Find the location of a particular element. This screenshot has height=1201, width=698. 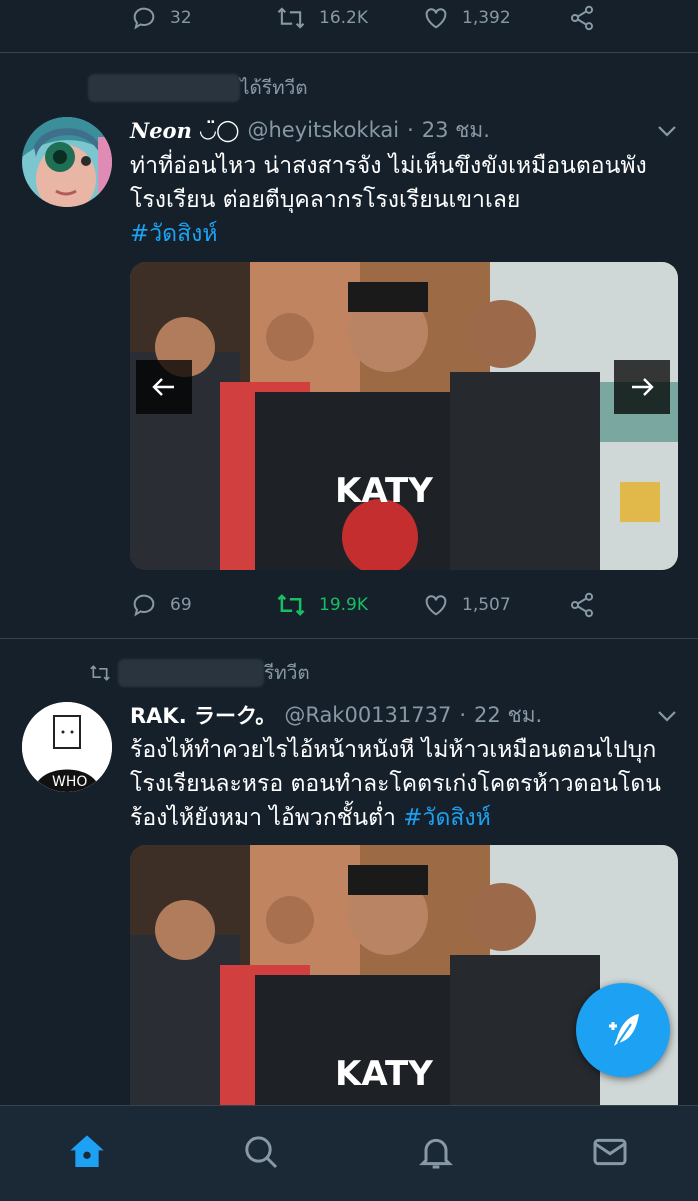

retweet-button: 19.9K is located at coordinates (321, 605).